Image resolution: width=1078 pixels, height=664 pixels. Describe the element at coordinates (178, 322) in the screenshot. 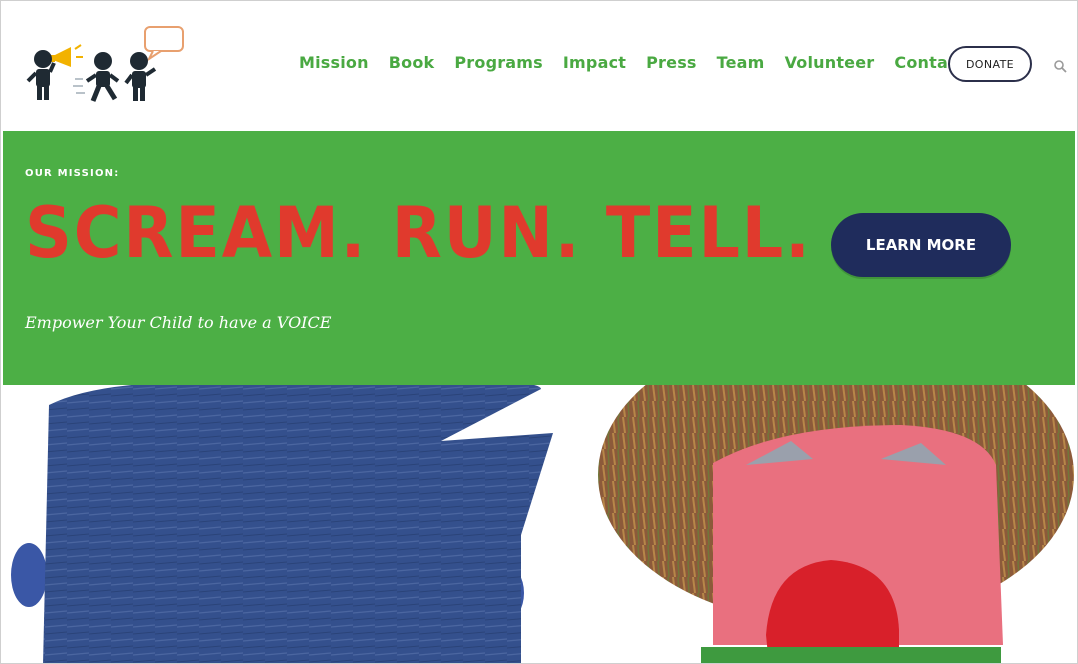

I see `mission-tagline: Empower Your Child to have a VOICE` at that location.